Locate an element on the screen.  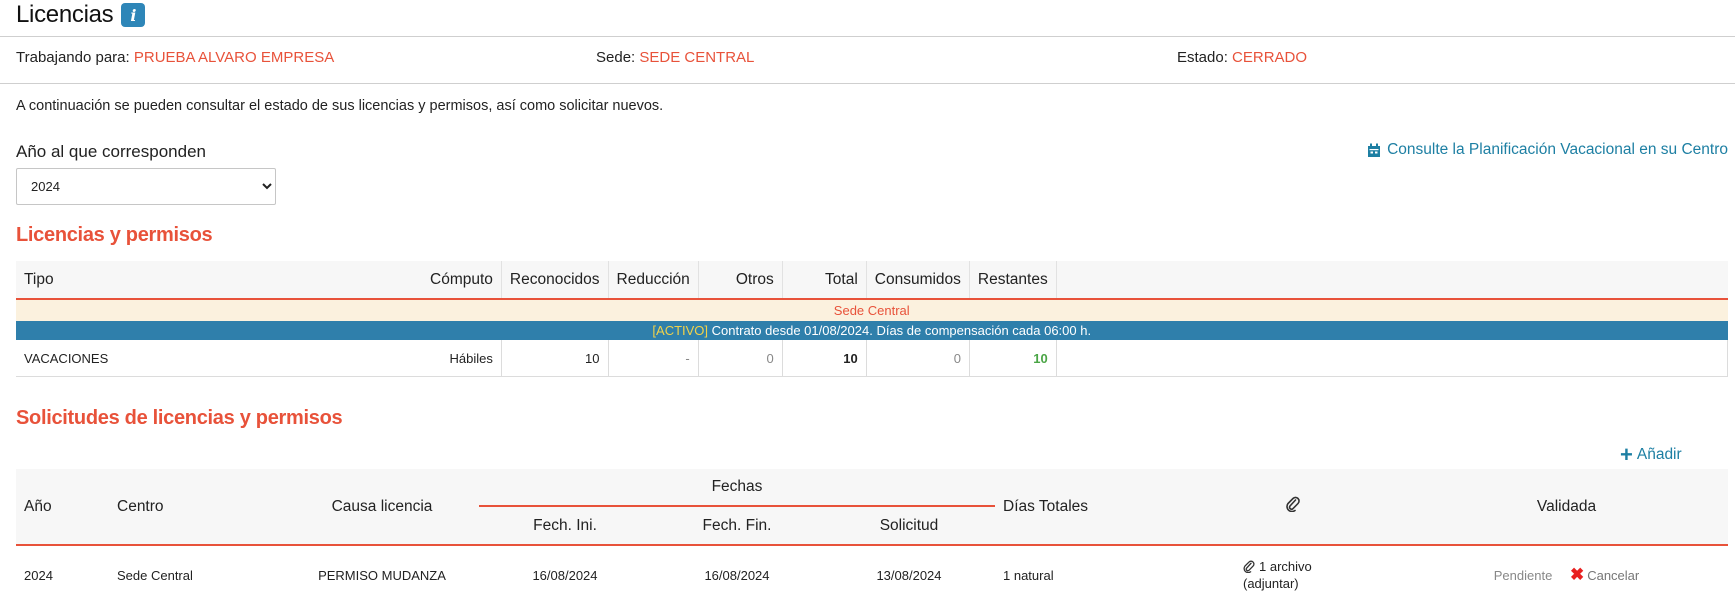
col-anio: Año is located at coordinates (62, 507).